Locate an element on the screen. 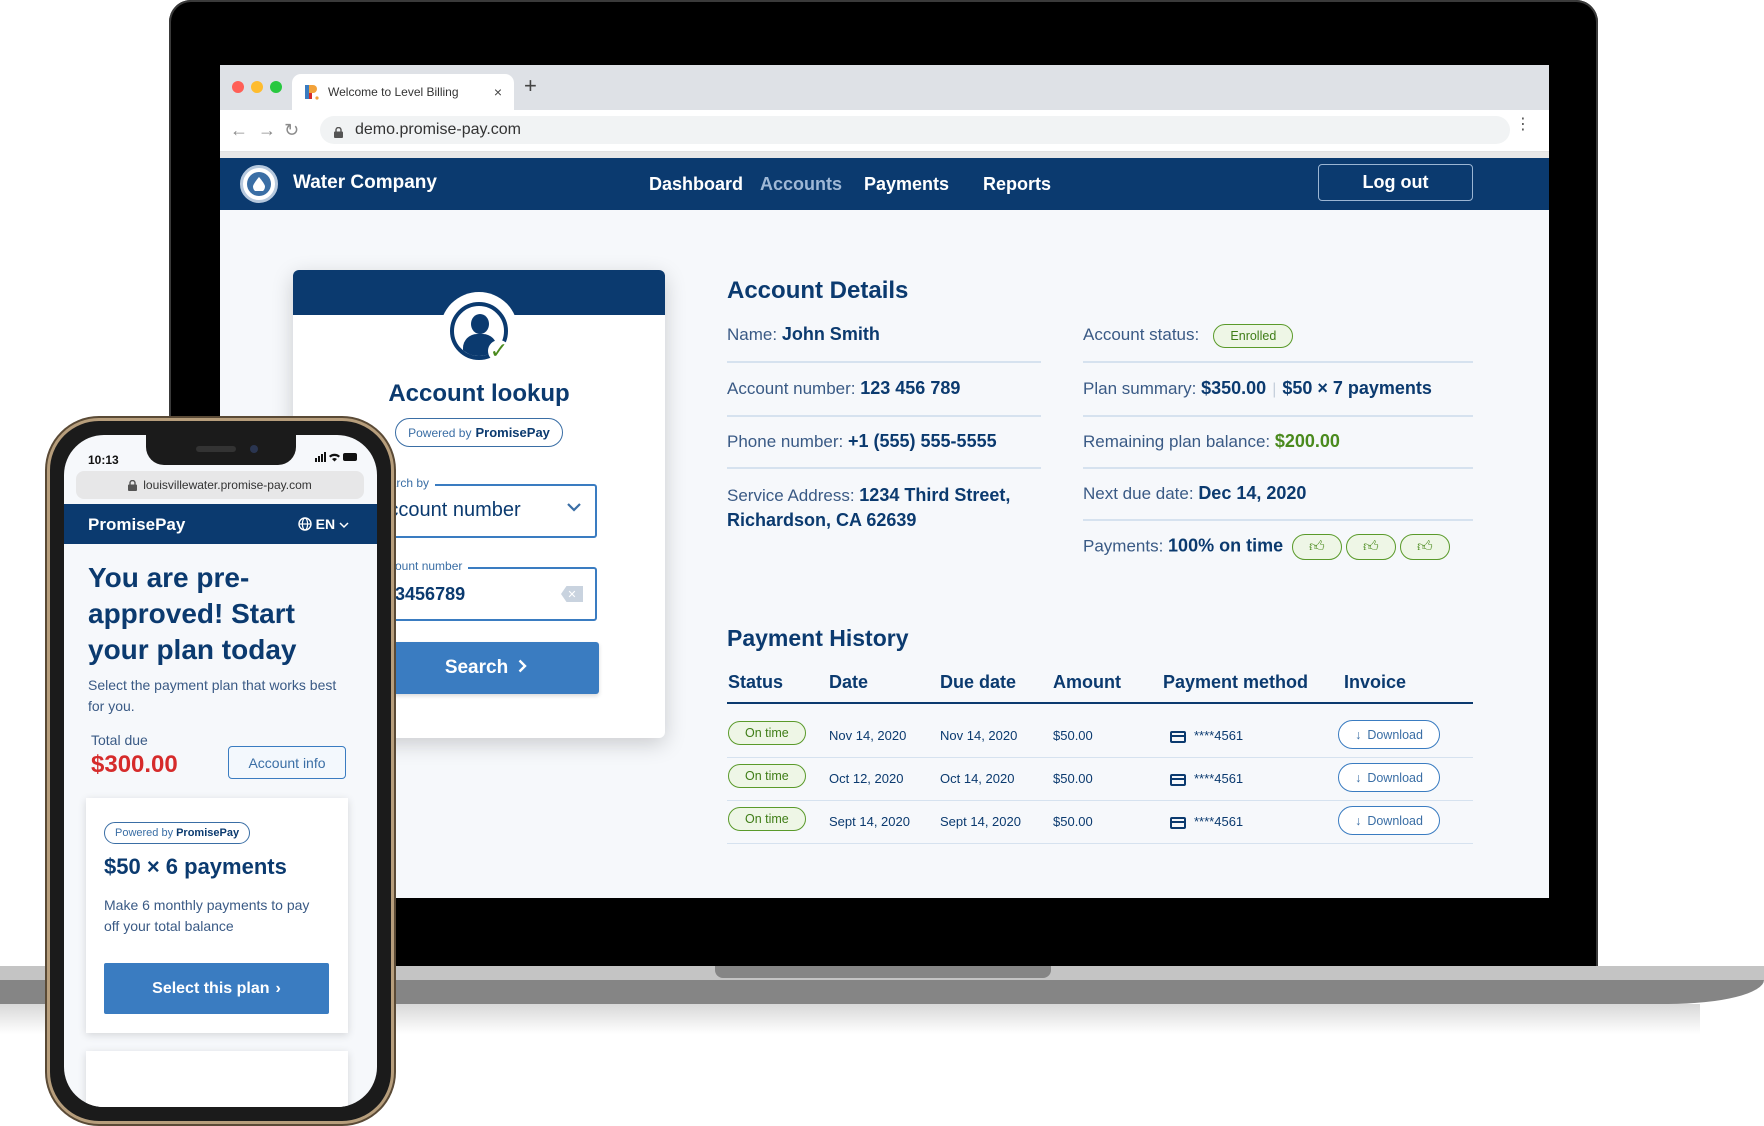  search-by-value: Account number is located at coordinates (448, 510).